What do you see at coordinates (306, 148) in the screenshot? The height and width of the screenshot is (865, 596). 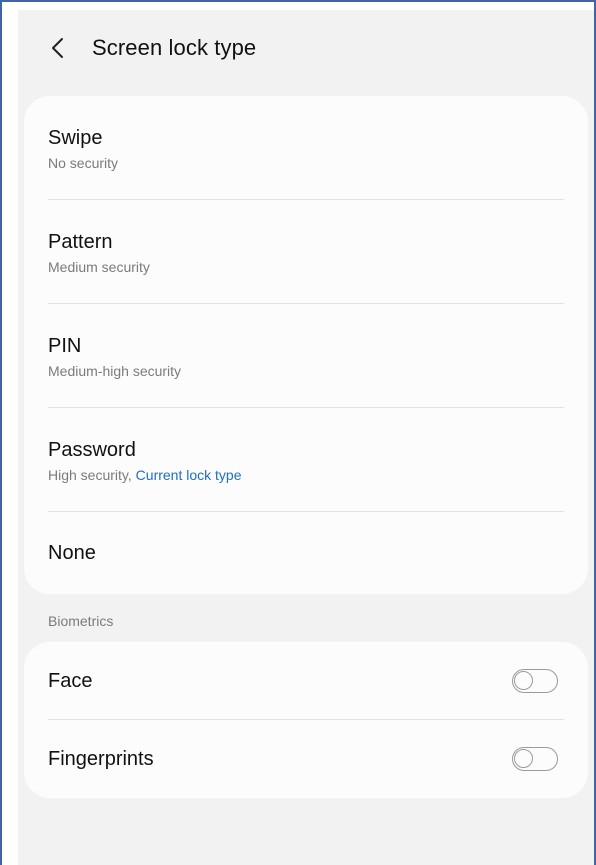 I see `lock-option-swipe: Swipe No security` at bounding box center [306, 148].